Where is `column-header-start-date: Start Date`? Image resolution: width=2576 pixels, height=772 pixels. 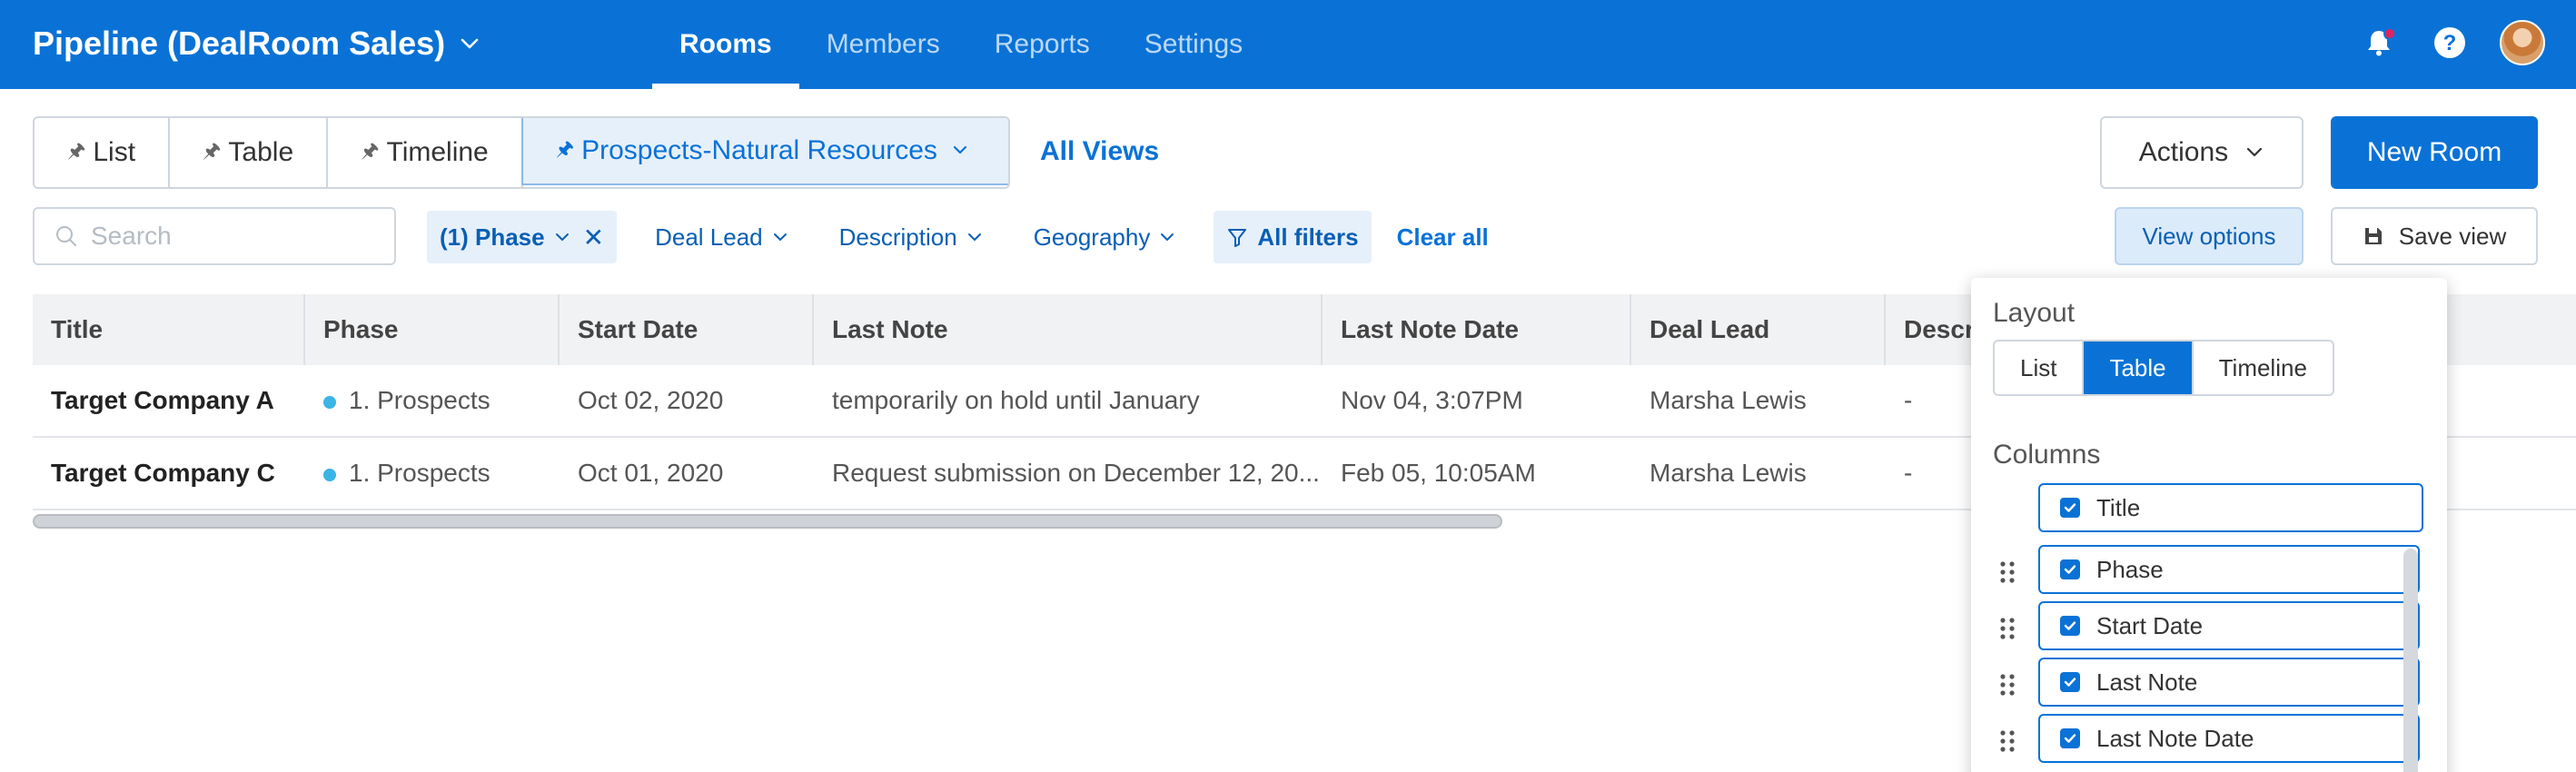
column-header-start-date: Start Date is located at coordinates (687, 329).